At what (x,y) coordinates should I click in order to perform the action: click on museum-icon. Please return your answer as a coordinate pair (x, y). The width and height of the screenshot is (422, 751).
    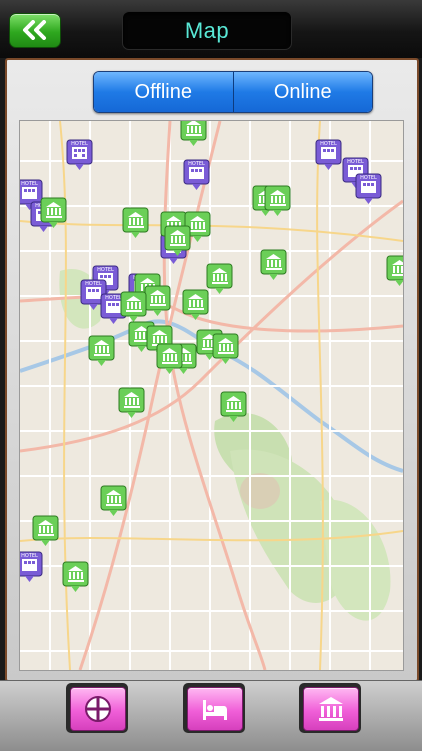
    Looking at the image, I should click on (331, 709).